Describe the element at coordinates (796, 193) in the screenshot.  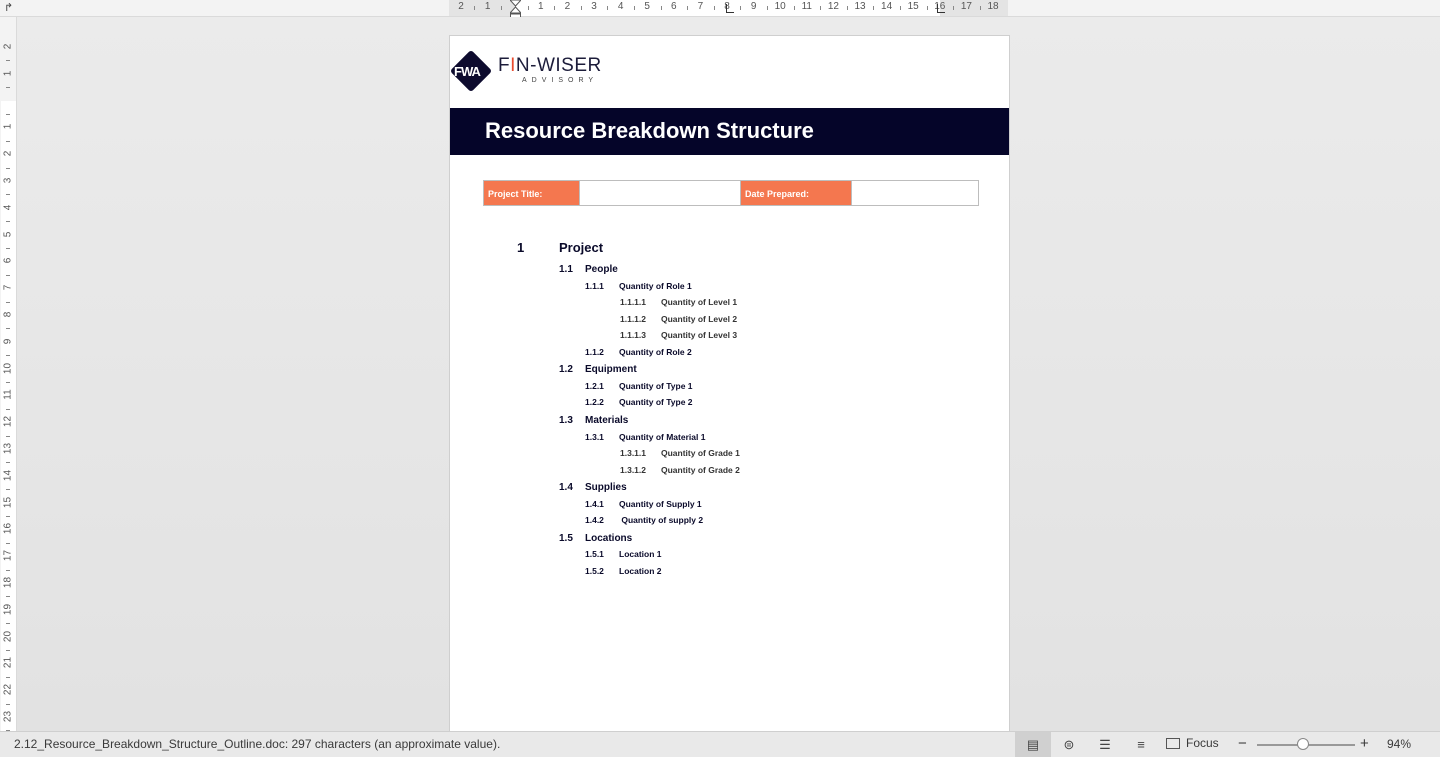
I see `date-prepared-label: Date Prepared:` at that location.